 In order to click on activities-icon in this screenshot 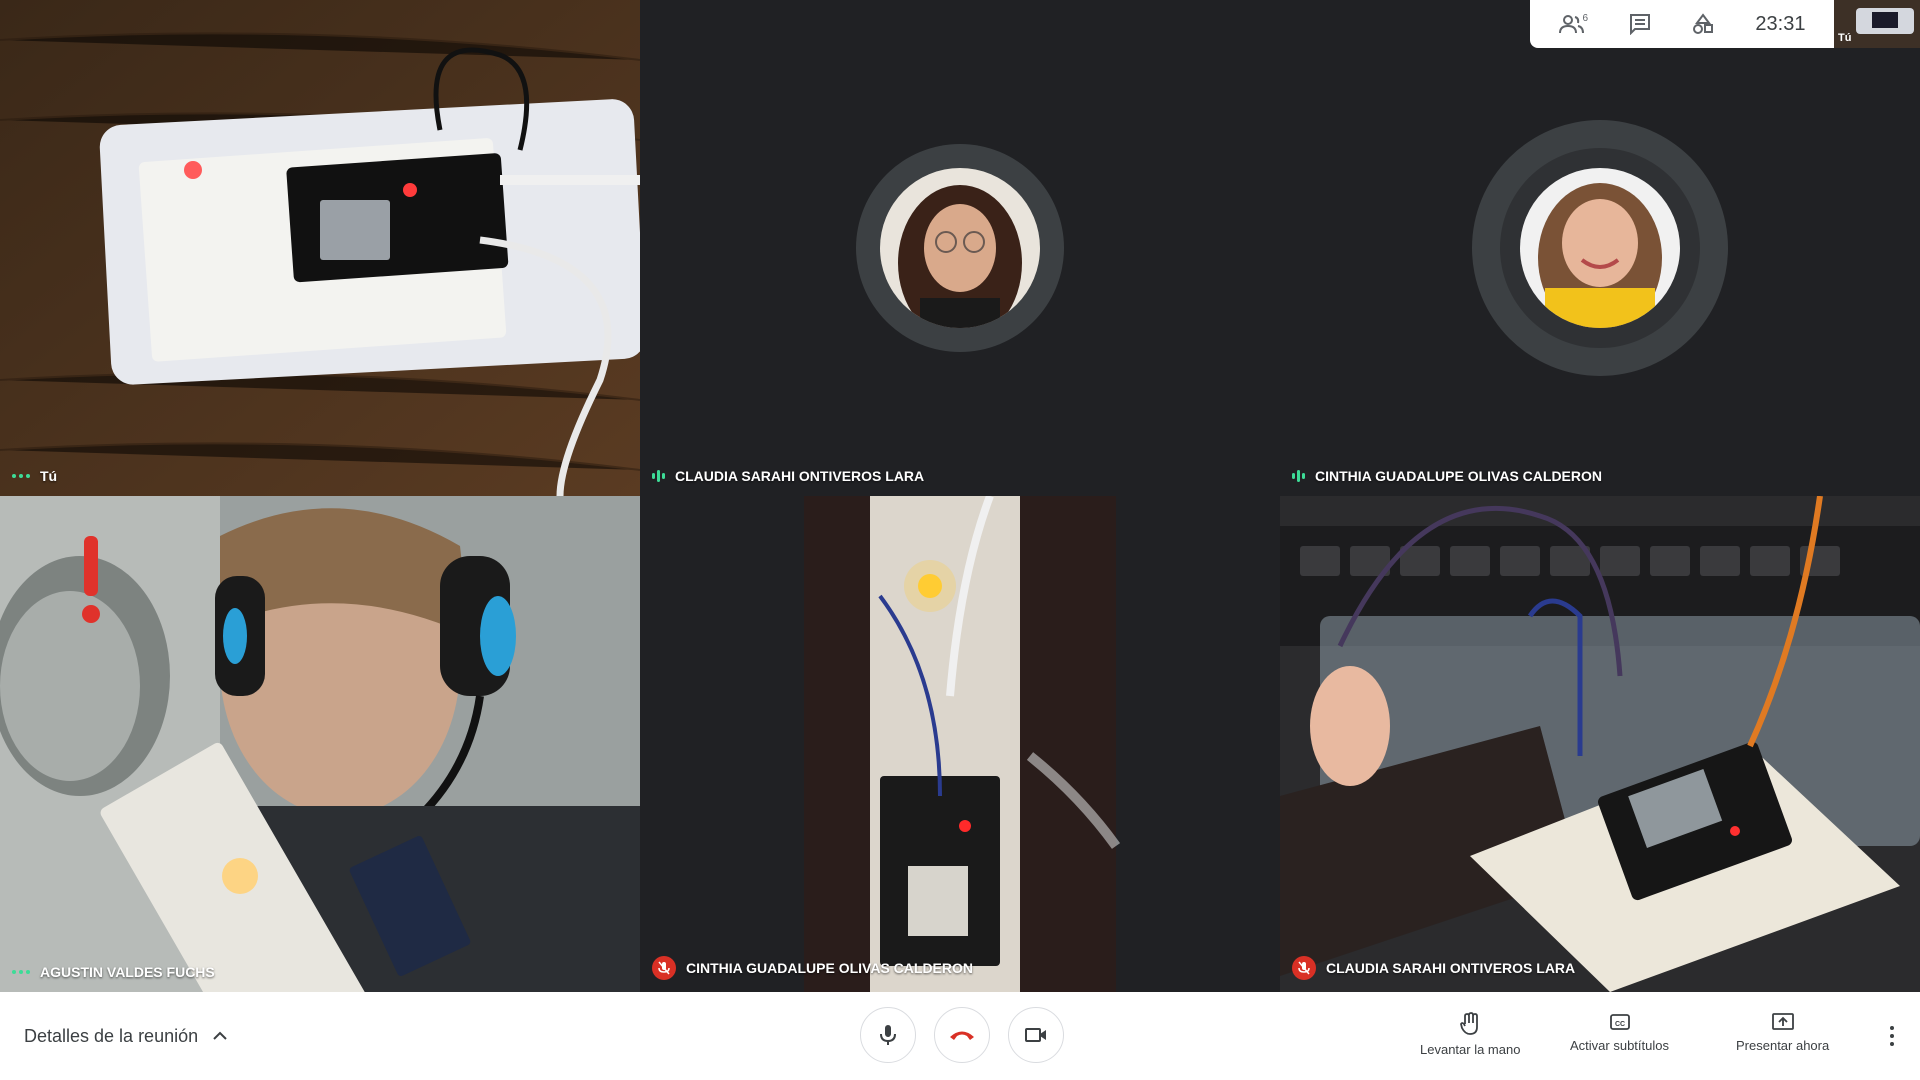, I will do `click(1703, 23)`.